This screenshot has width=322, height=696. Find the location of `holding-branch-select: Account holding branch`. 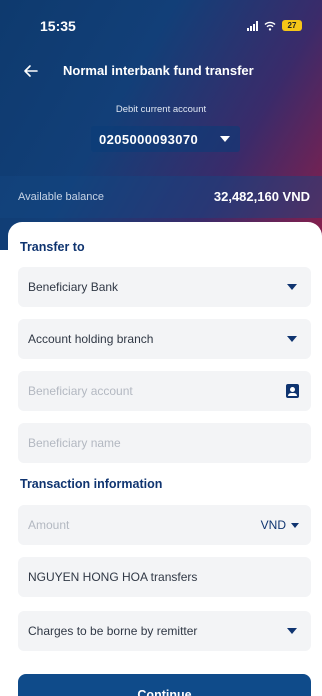

holding-branch-select: Account holding branch is located at coordinates (164, 339).